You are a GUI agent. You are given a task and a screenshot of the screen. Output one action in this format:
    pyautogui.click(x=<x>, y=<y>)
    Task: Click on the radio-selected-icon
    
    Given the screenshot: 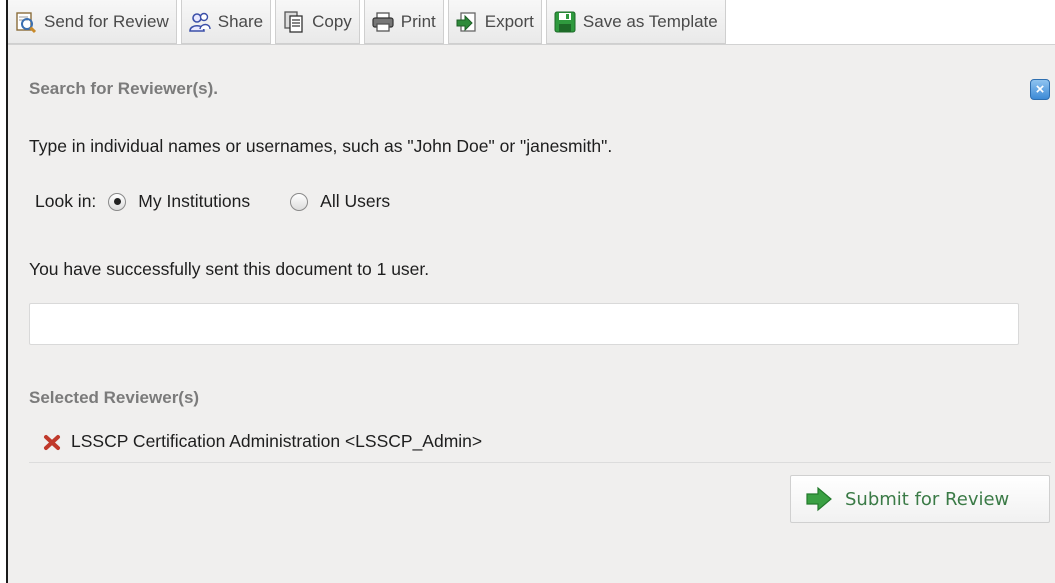 What is the action you would take?
    pyautogui.click(x=117, y=201)
    